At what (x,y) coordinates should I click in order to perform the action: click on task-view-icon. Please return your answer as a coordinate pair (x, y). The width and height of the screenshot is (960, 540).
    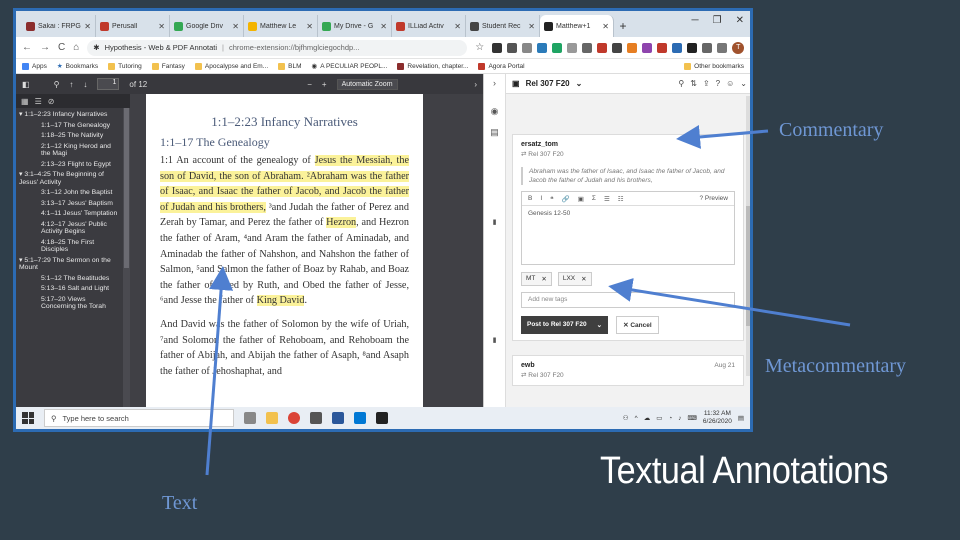
    Looking at the image, I should click on (250, 418).